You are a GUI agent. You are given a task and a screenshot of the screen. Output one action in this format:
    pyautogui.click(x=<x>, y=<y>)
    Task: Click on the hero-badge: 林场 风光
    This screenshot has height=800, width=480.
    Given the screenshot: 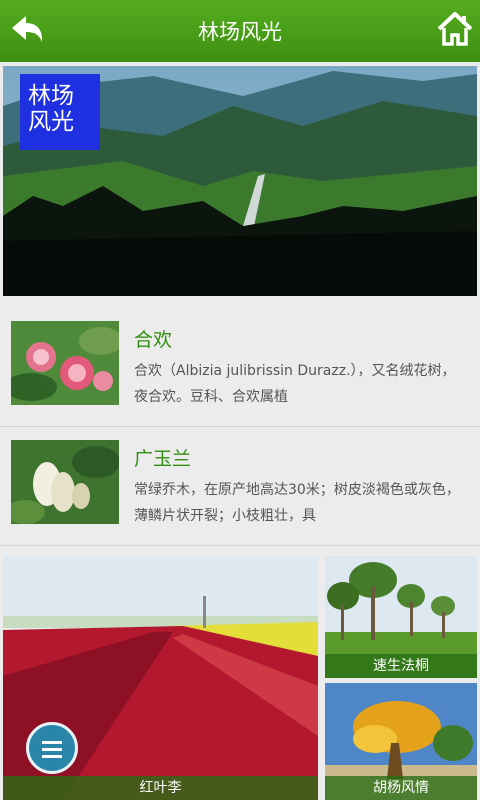 What is the action you would take?
    pyautogui.click(x=60, y=112)
    